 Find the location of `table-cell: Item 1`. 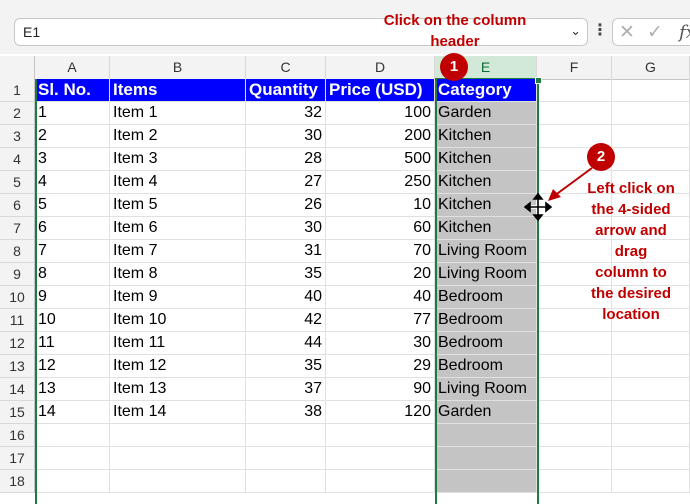

table-cell: Item 1 is located at coordinates (178, 113).